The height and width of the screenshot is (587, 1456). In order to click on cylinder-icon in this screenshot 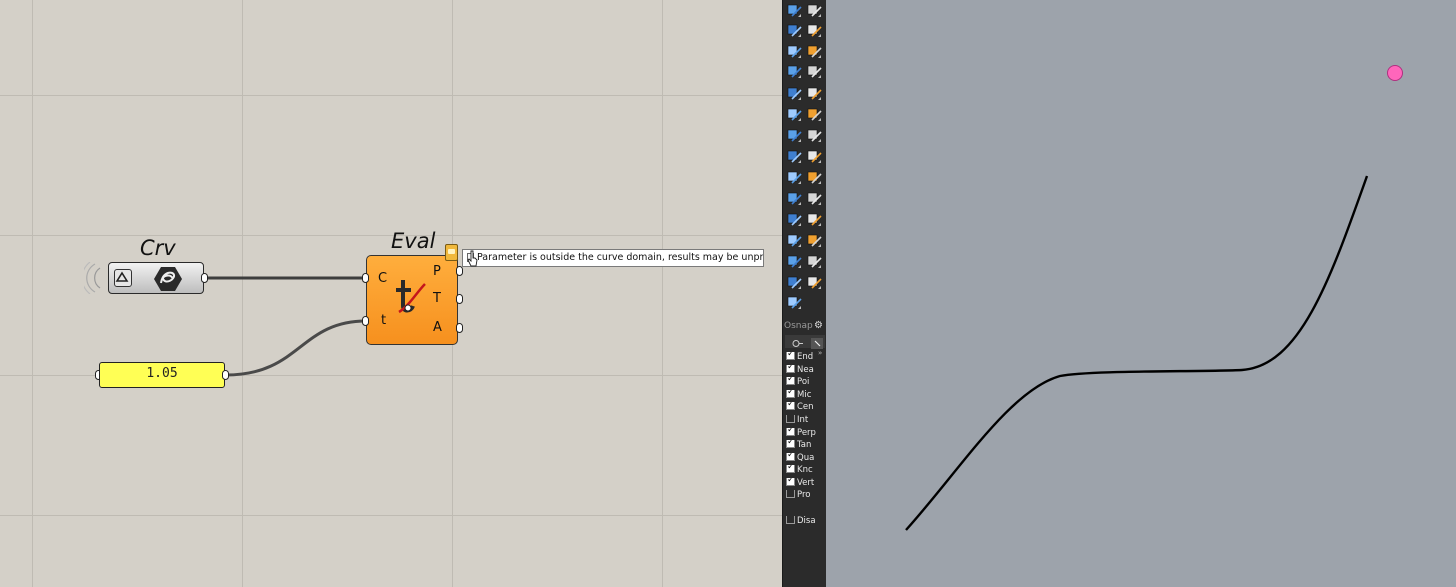, I will do `click(794, 71)`.